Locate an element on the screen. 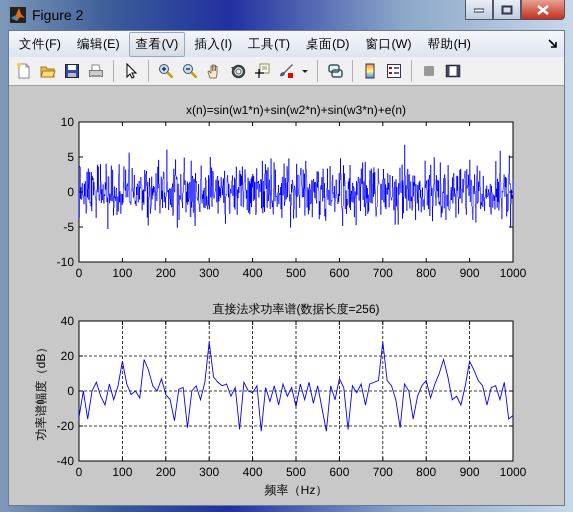 Image resolution: width=573 pixels, height=512 pixels. menu-item: 查看(V) is located at coordinates (157, 44).